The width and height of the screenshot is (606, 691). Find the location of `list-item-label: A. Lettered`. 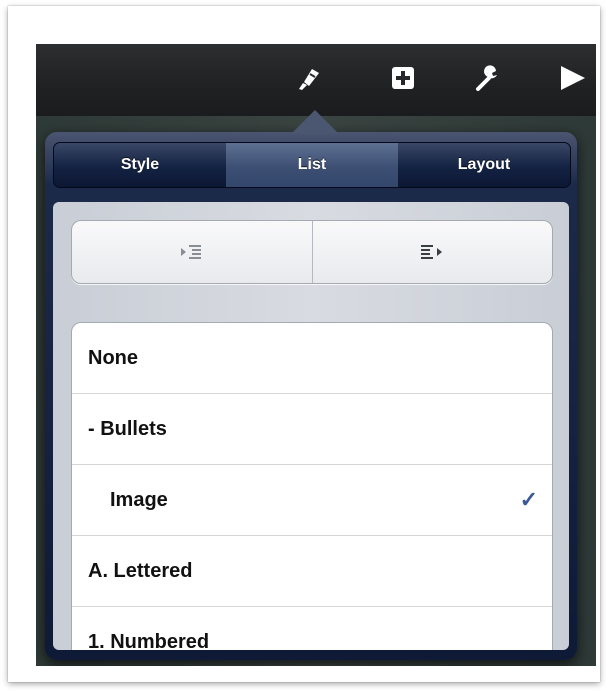

list-item-label: A. Lettered is located at coordinates (140, 570).